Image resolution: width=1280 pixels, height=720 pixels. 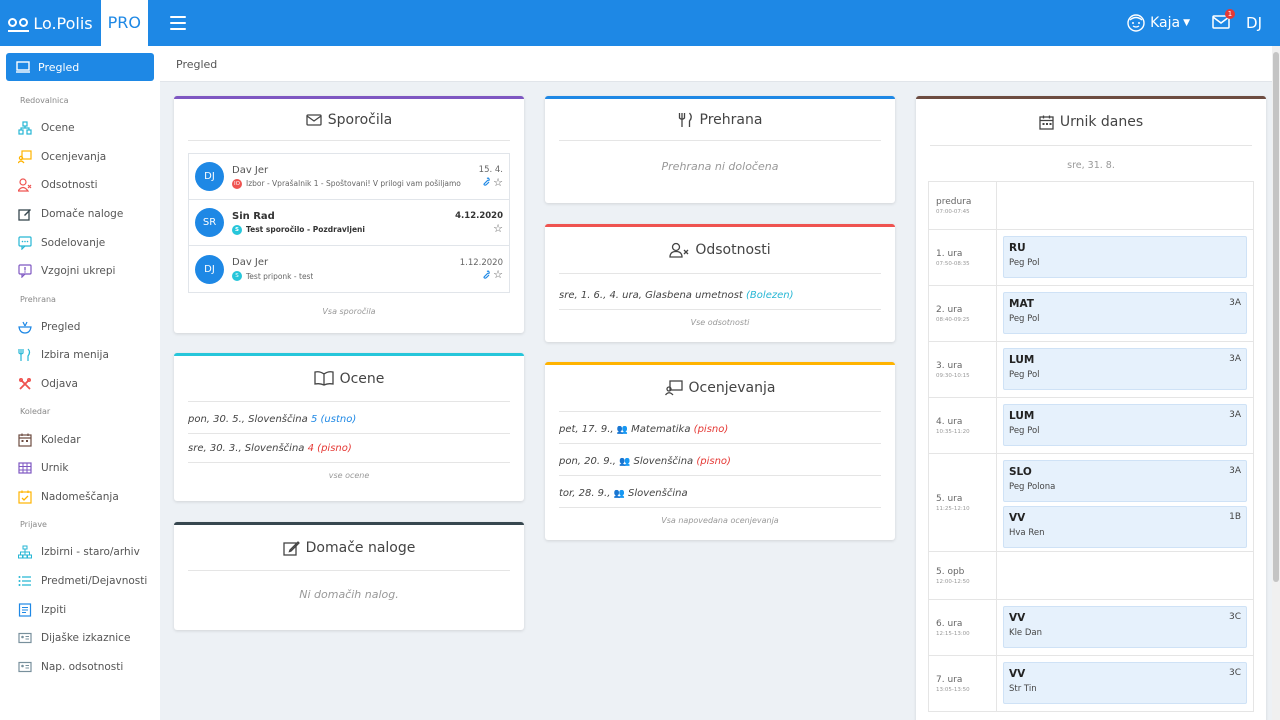 What do you see at coordinates (1125, 257) in the screenshot?
I see `lesson-block: RU Peg Pol` at bounding box center [1125, 257].